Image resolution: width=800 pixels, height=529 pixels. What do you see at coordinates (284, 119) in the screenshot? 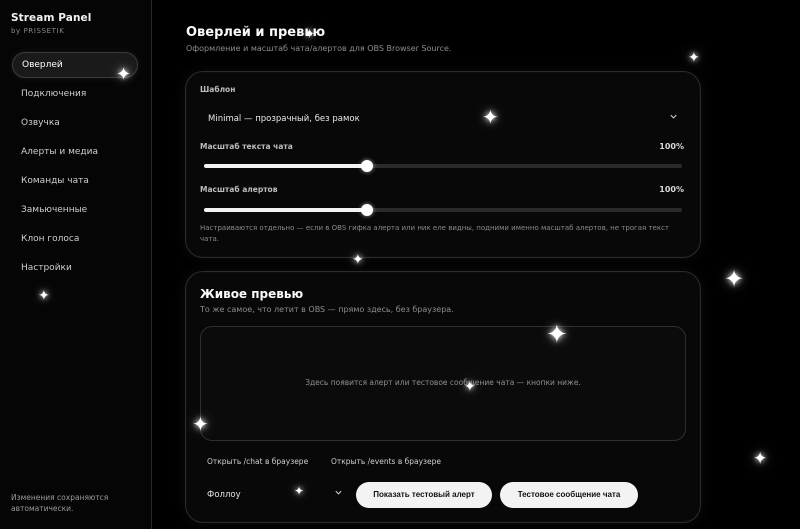
I see `template-select-value: Minimal — прозрачный, без рамок` at bounding box center [284, 119].